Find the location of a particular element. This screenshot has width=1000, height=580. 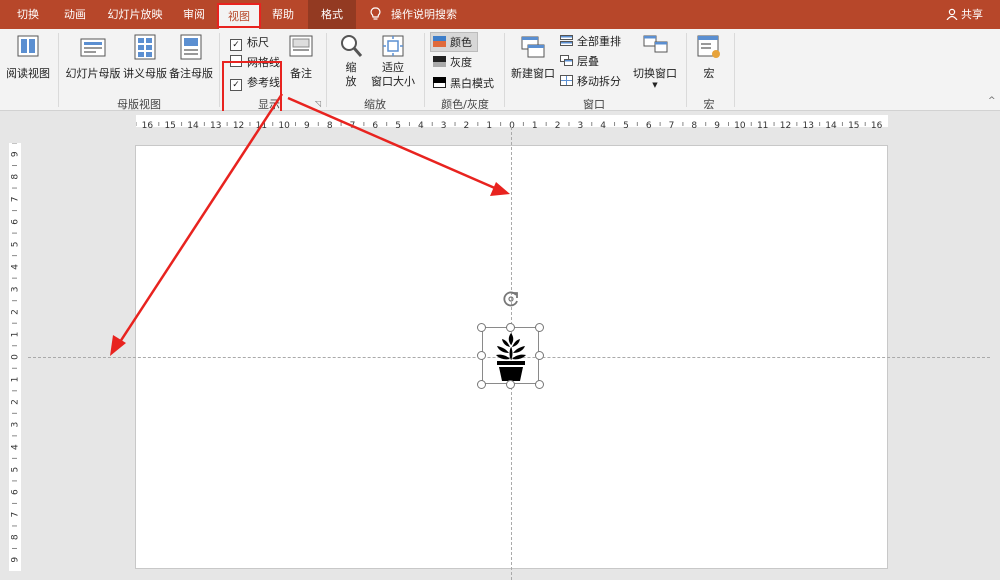

tab-review: 审阅 is located at coordinates (194, 14).